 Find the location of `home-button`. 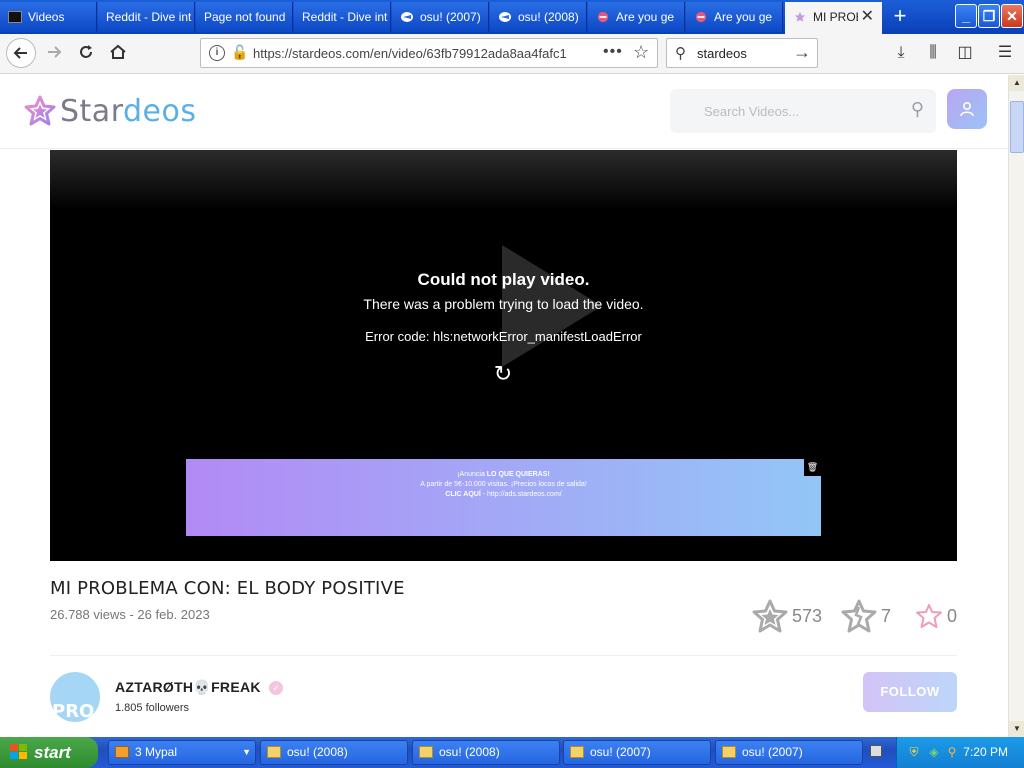

home-button is located at coordinates (118, 54).